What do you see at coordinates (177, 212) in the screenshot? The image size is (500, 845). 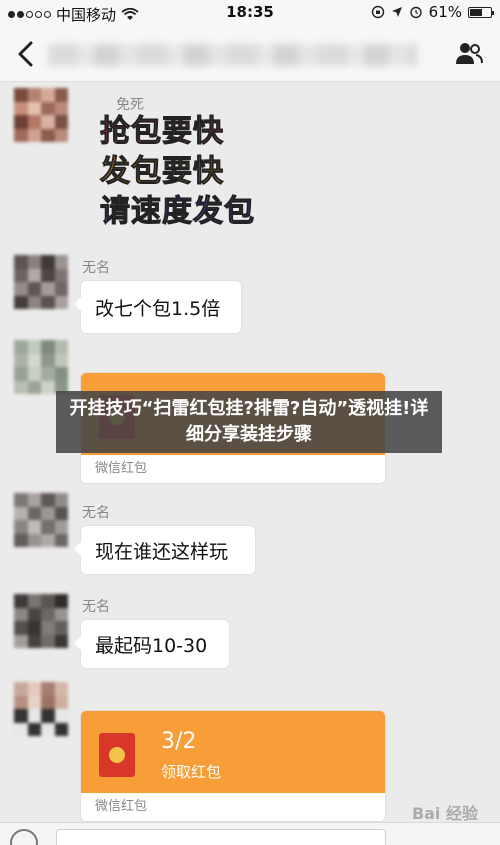 I see `sticker-text-line: 请速度发包` at bounding box center [177, 212].